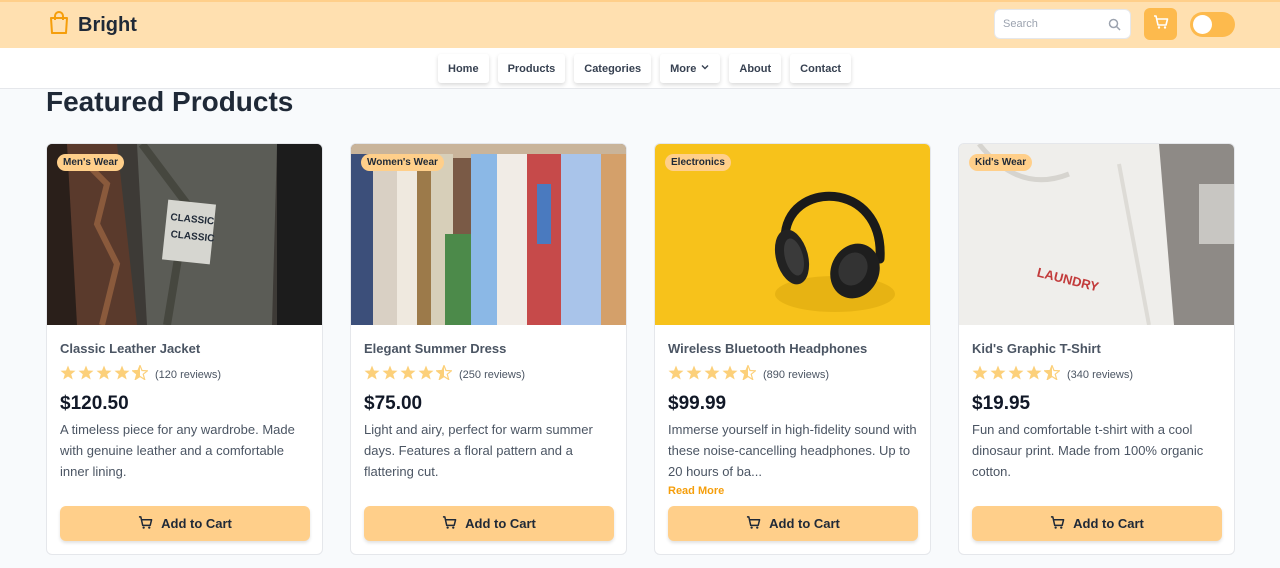 This screenshot has height=568, width=1280. I want to click on brand-name: Bright, so click(107, 25).